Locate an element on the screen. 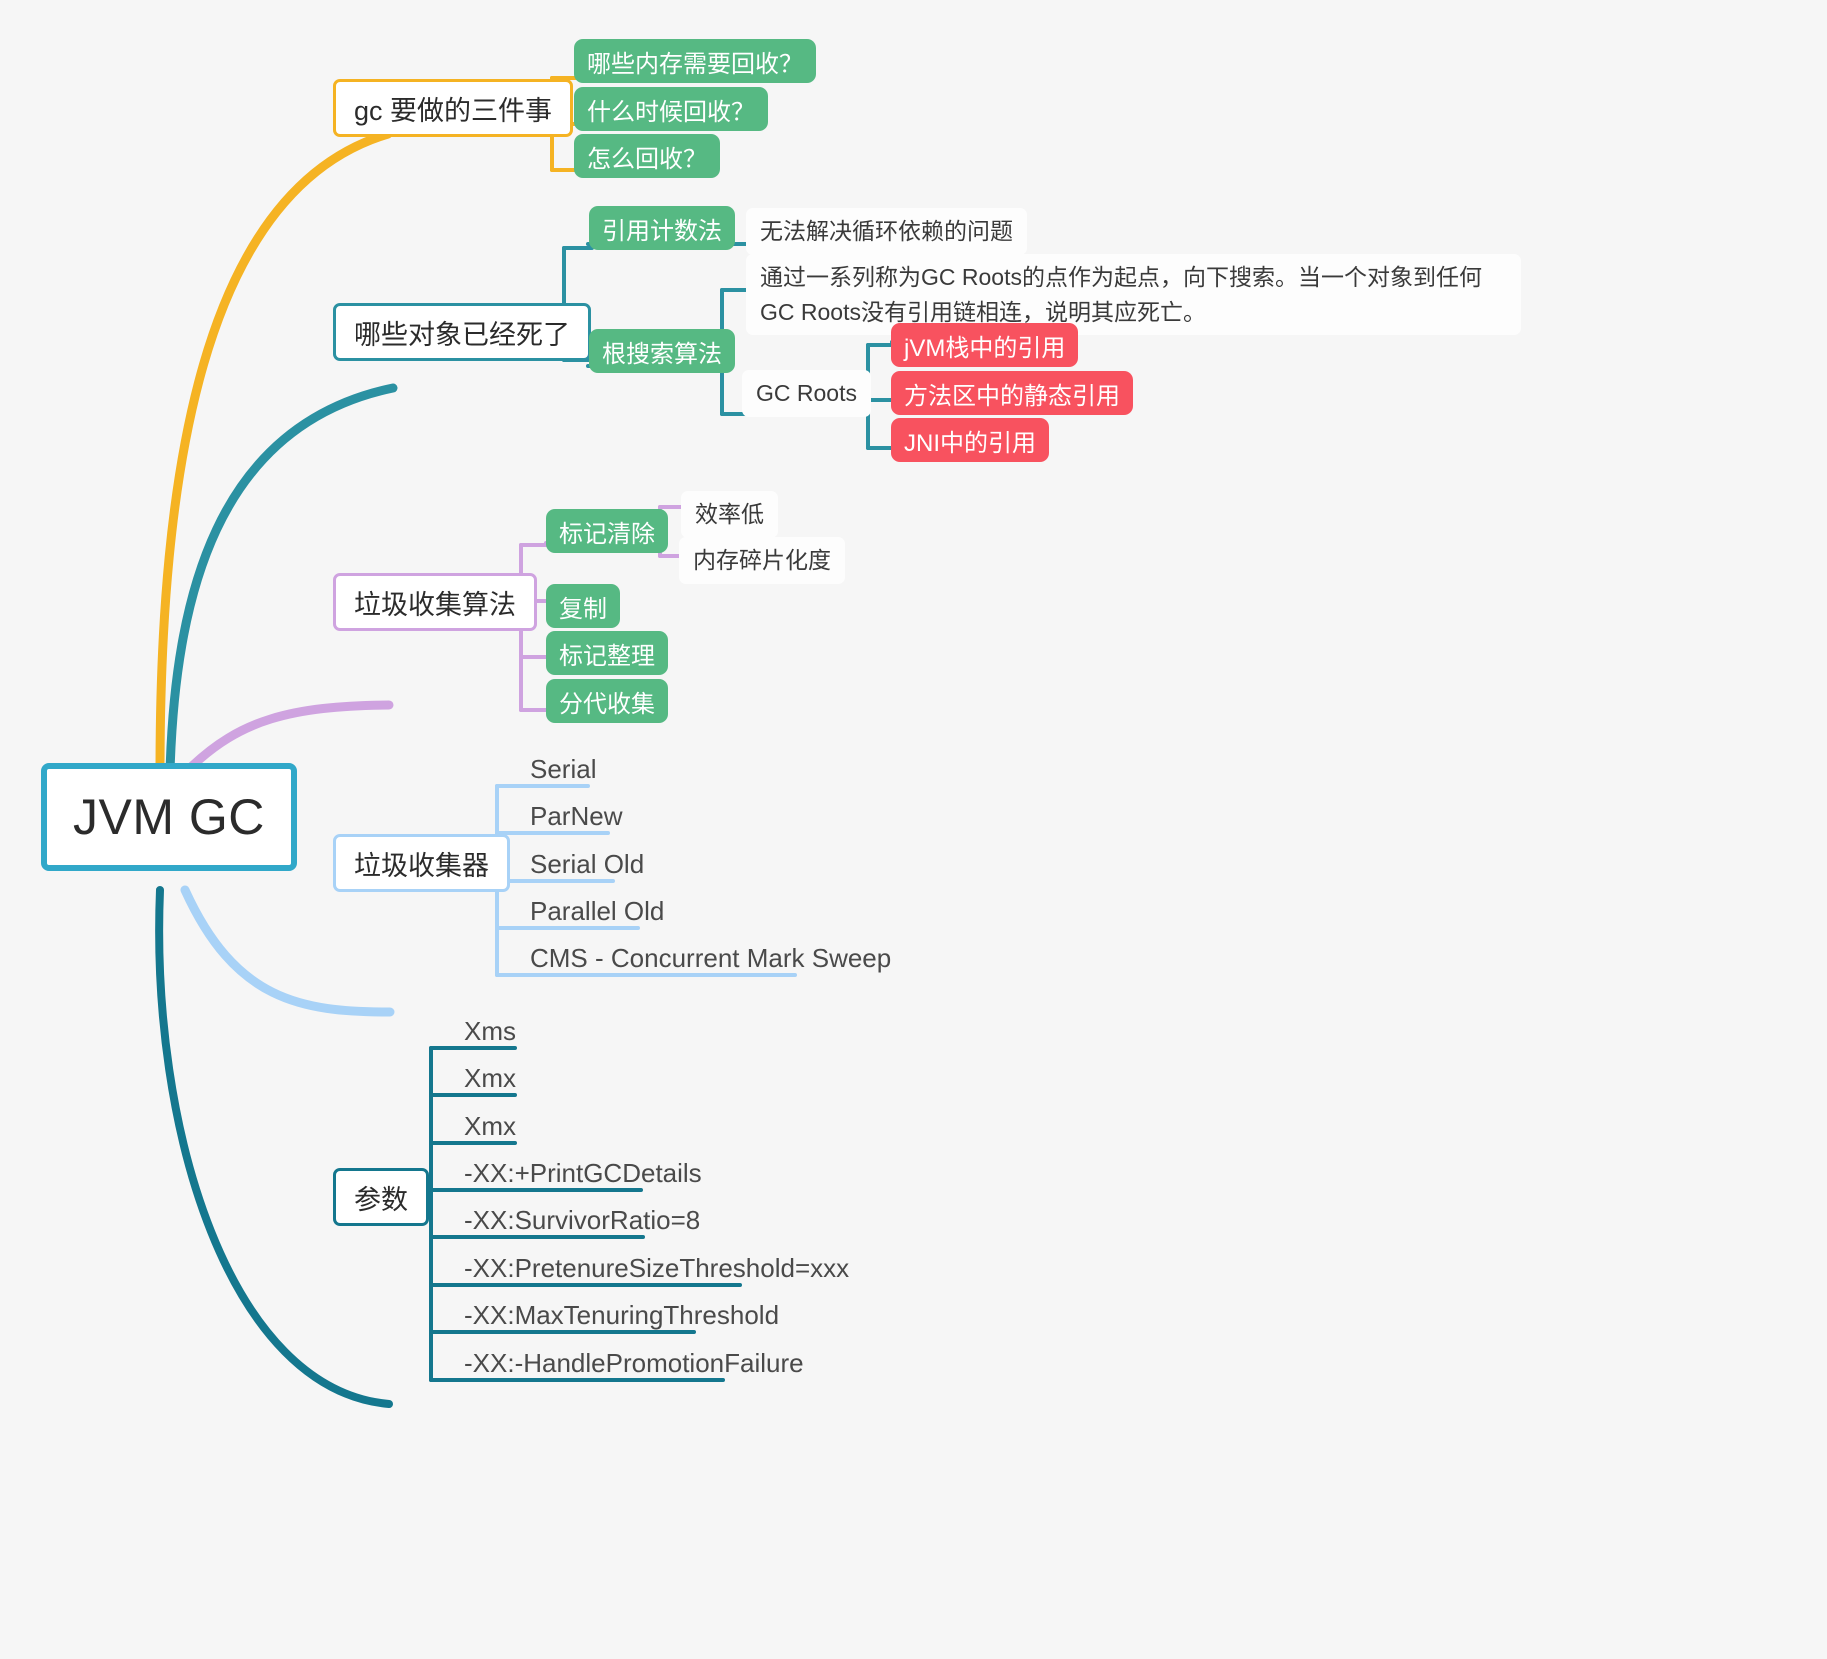  leaf-node-how-recycle: 怎么回收？ is located at coordinates (647, 156).